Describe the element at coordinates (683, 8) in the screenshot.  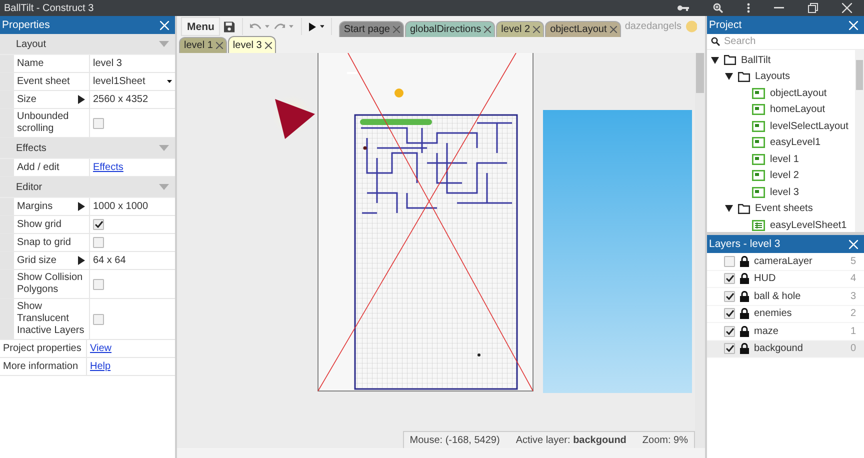
I see `key-icon` at that location.